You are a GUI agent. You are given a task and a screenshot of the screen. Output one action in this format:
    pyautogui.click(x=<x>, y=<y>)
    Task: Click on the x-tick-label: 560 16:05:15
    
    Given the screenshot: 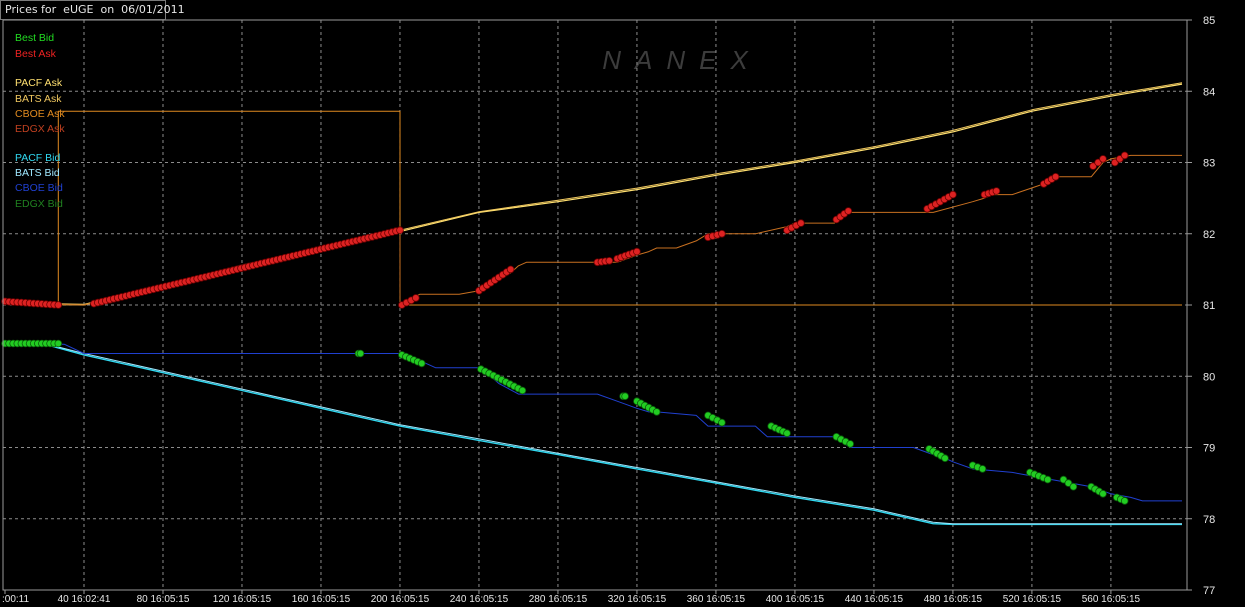 What is the action you would take?
    pyautogui.click(x=1111, y=599)
    